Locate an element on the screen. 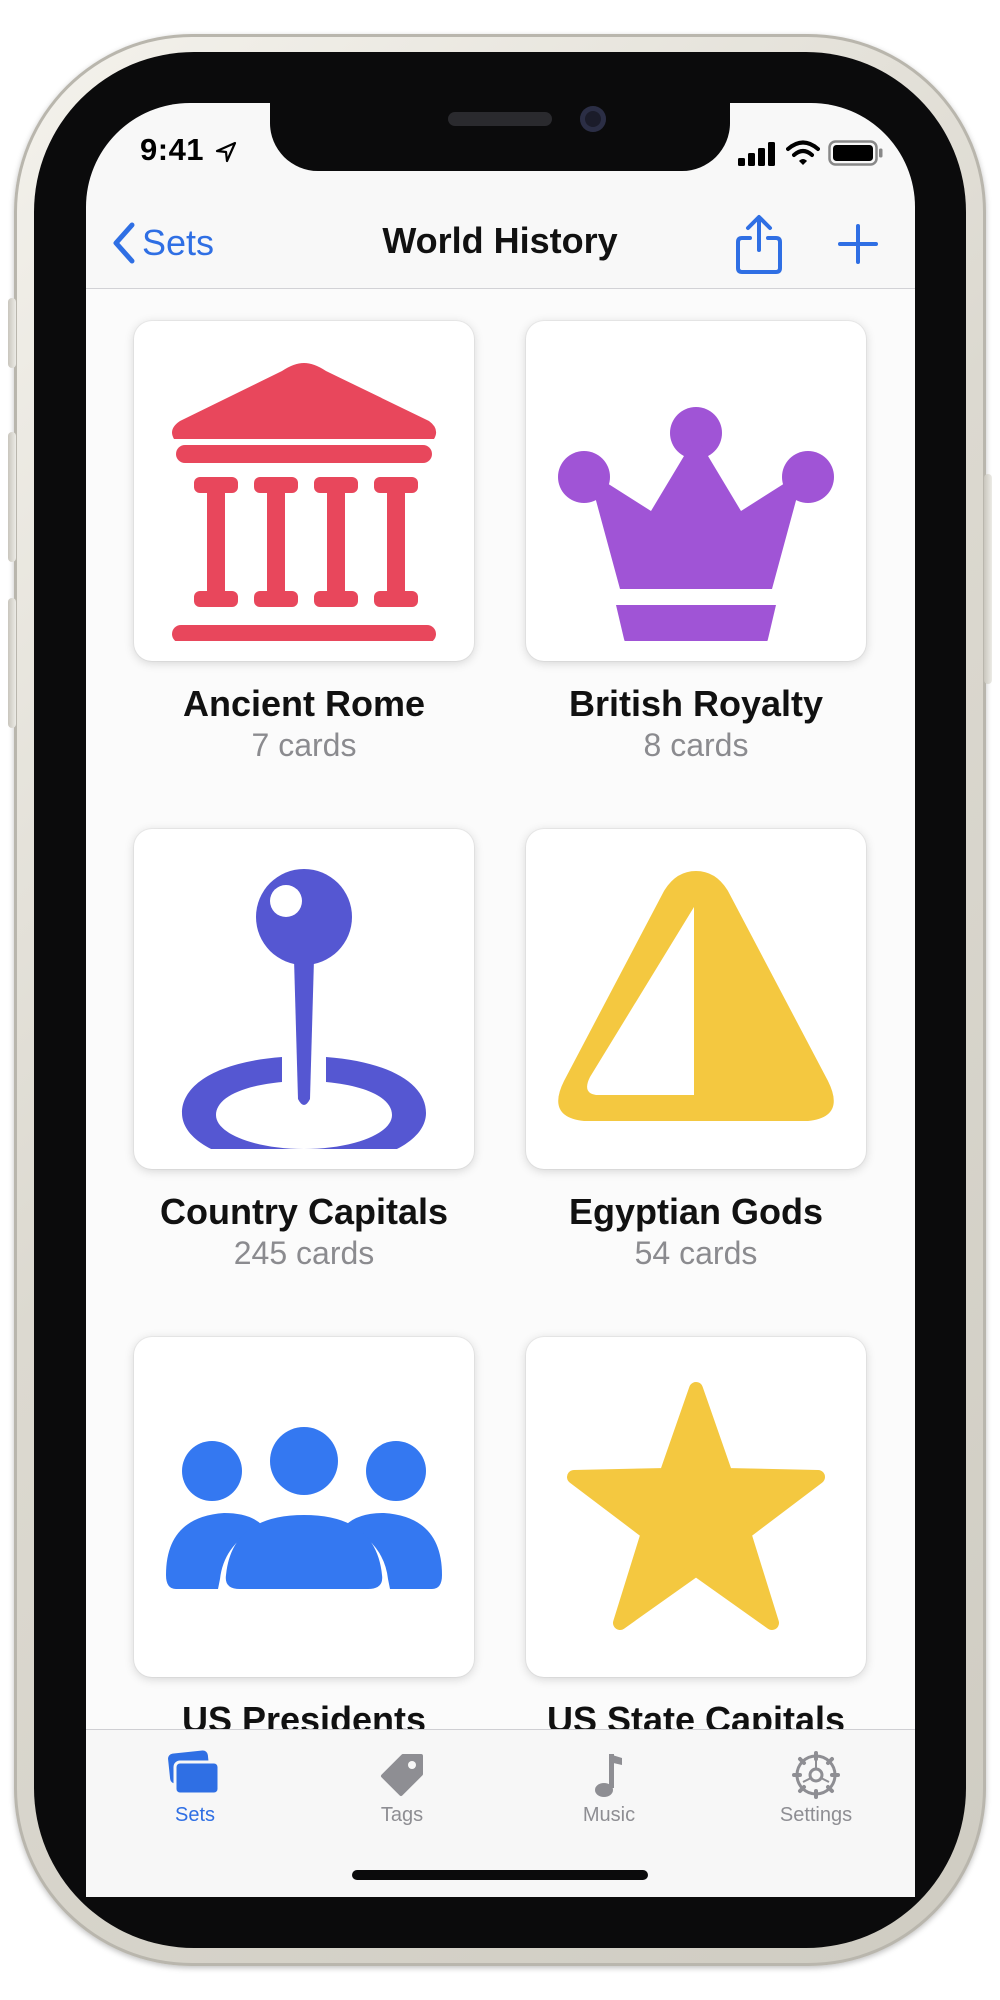 The image size is (1000, 2000). set-tile-country-capitals is located at coordinates (304, 999).